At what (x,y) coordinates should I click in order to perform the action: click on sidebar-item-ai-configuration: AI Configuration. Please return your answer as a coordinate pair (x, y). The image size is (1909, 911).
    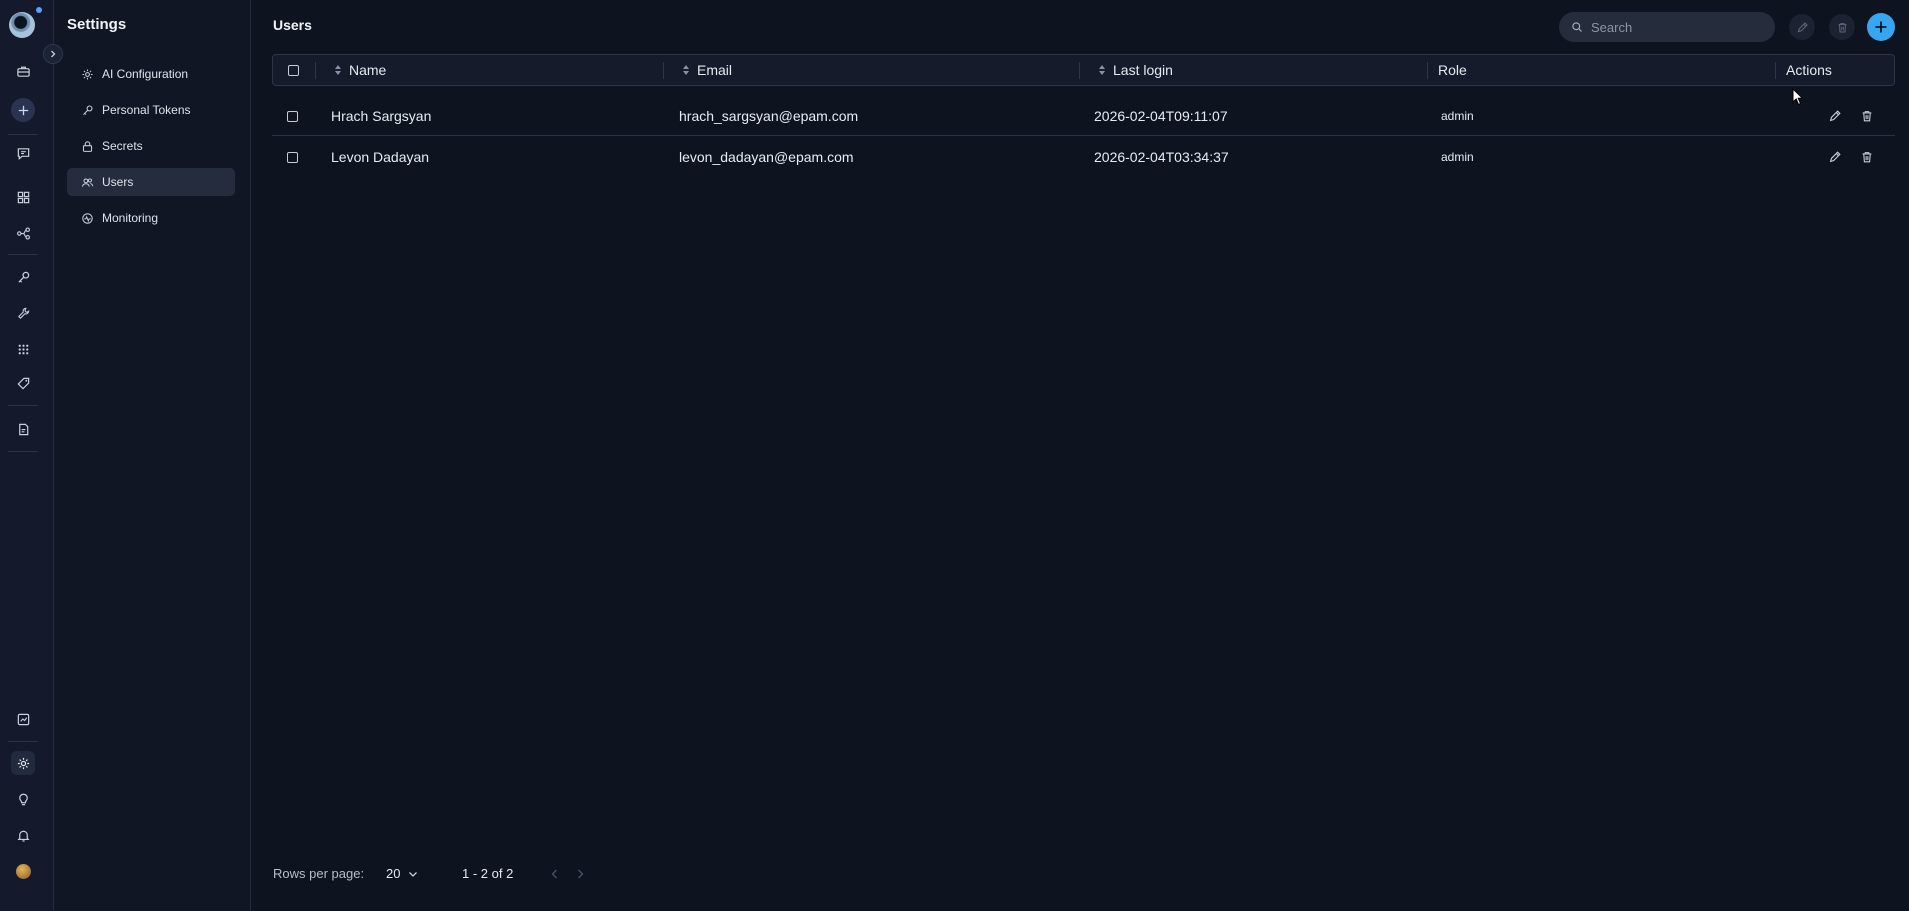
    Looking at the image, I should click on (151, 74).